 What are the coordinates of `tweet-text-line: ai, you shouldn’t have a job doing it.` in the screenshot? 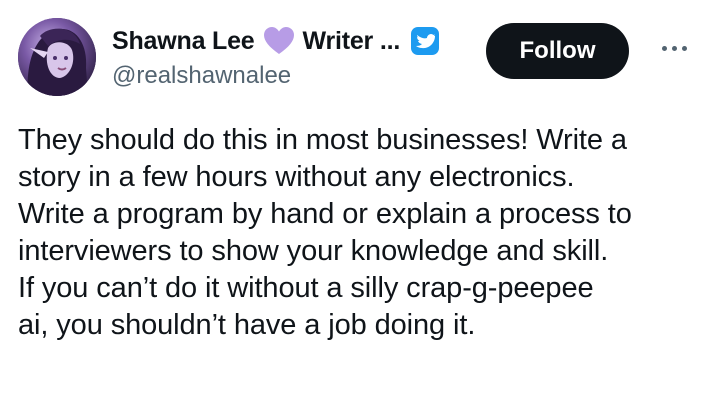 It's located at (247, 325).